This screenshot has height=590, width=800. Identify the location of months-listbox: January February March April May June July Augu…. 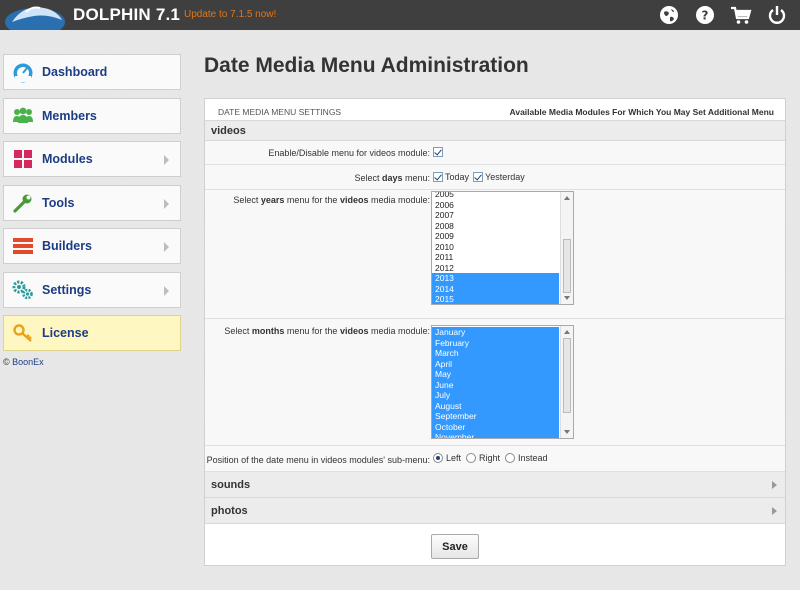
(502, 382).